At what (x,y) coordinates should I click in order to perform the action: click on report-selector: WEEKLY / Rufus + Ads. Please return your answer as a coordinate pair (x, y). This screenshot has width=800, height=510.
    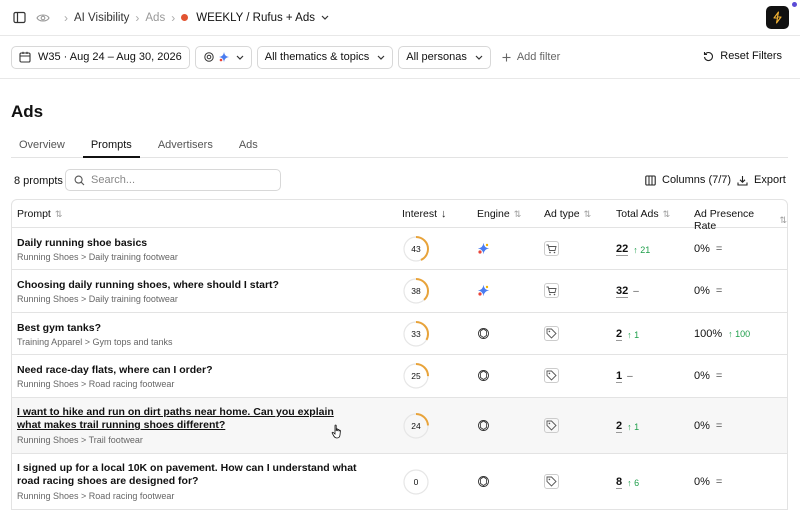
    Looking at the image, I should click on (255, 18).